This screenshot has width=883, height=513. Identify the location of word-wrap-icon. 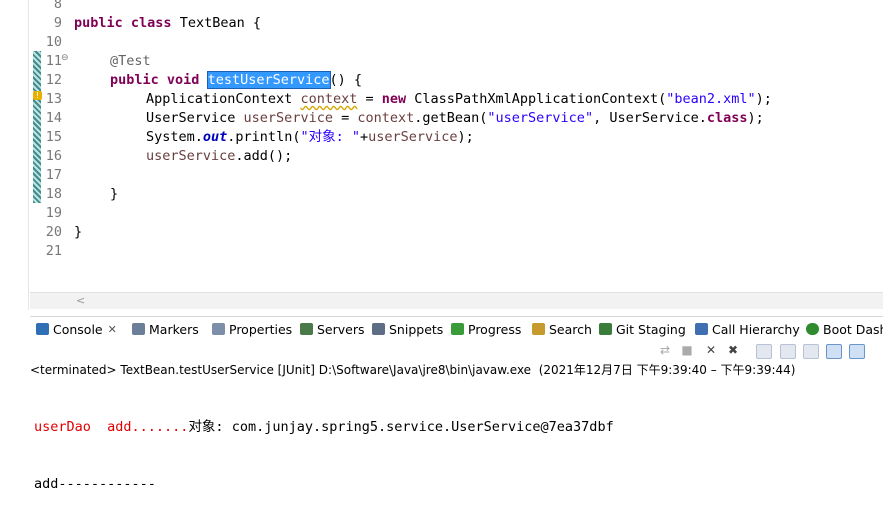
(811, 351).